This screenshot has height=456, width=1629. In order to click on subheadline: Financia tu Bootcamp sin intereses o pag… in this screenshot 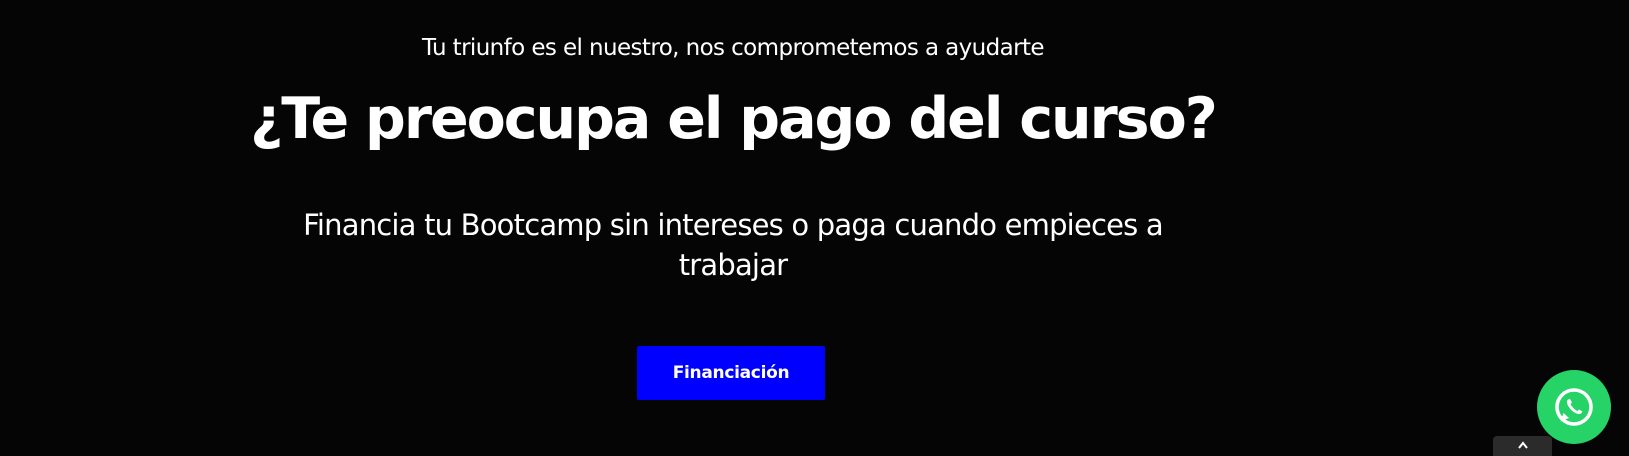, I will do `click(733, 245)`.